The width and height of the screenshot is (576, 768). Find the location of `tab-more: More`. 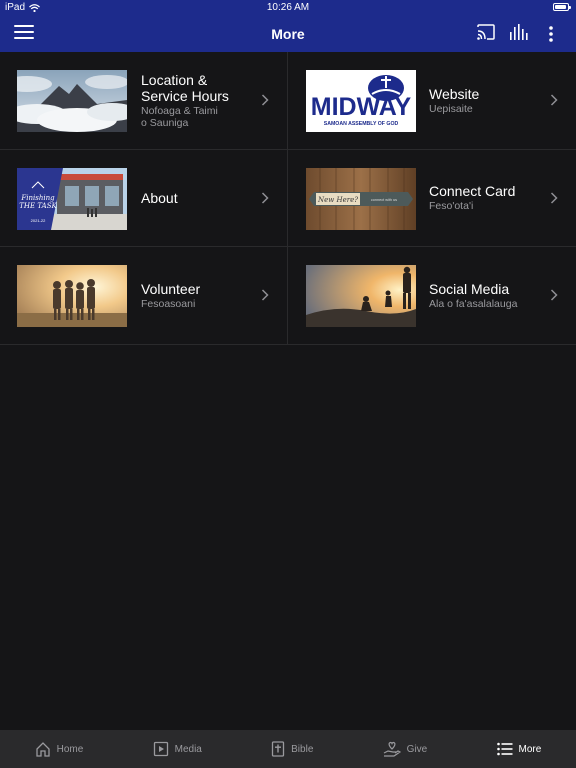

tab-more: More is located at coordinates (519, 749).